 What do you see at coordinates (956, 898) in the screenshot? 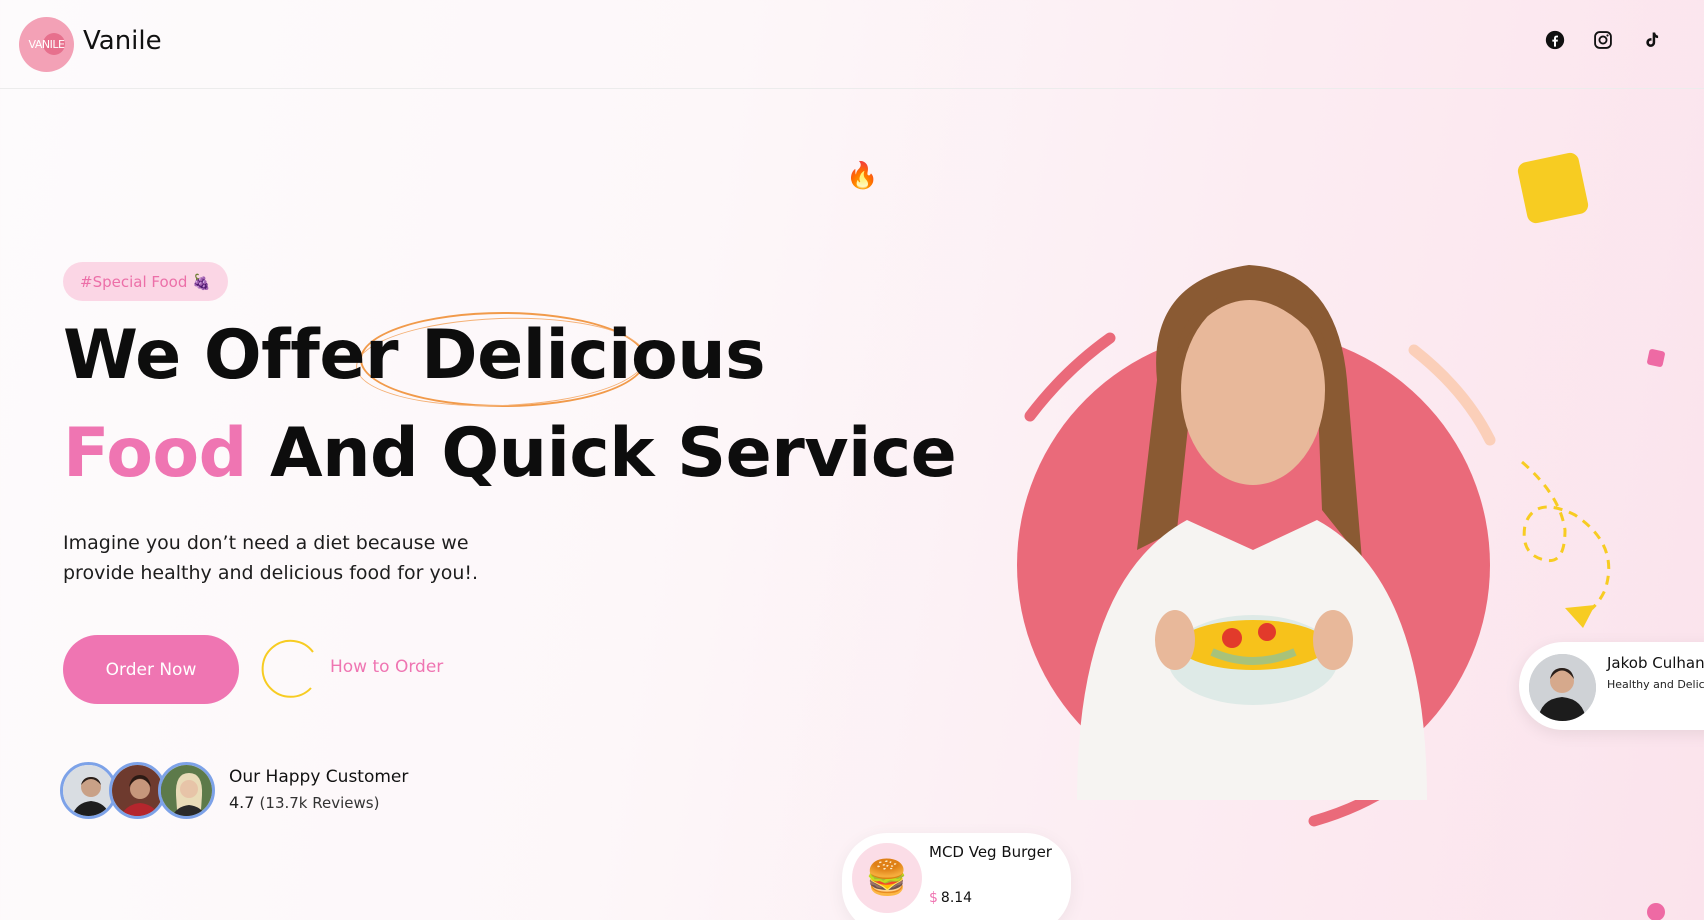
I see `price-value: 8.14` at bounding box center [956, 898].